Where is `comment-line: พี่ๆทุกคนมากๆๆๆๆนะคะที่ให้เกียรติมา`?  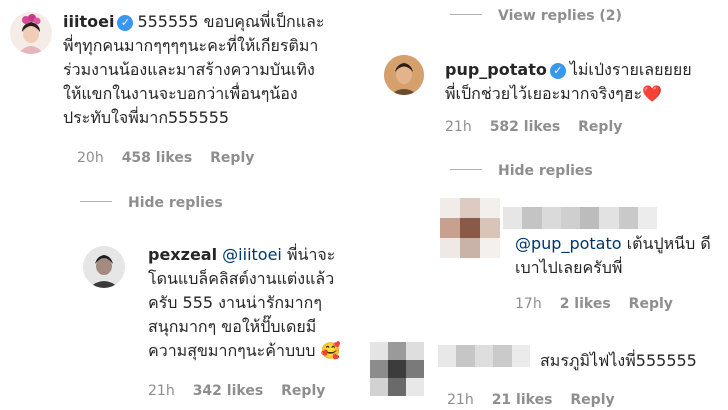 comment-line: พี่ๆทุกคนมากๆๆๆๆนะคะที่ให้เกียรติมา is located at coordinates (191, 45).